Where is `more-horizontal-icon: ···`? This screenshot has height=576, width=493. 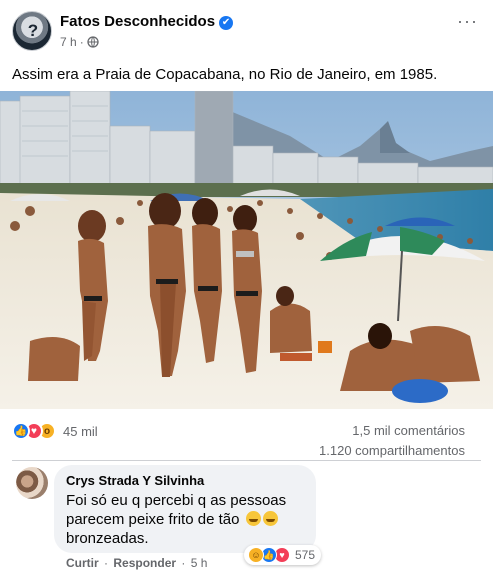 more-horizontal-icon: ··· is located at coordinates (467, 21).